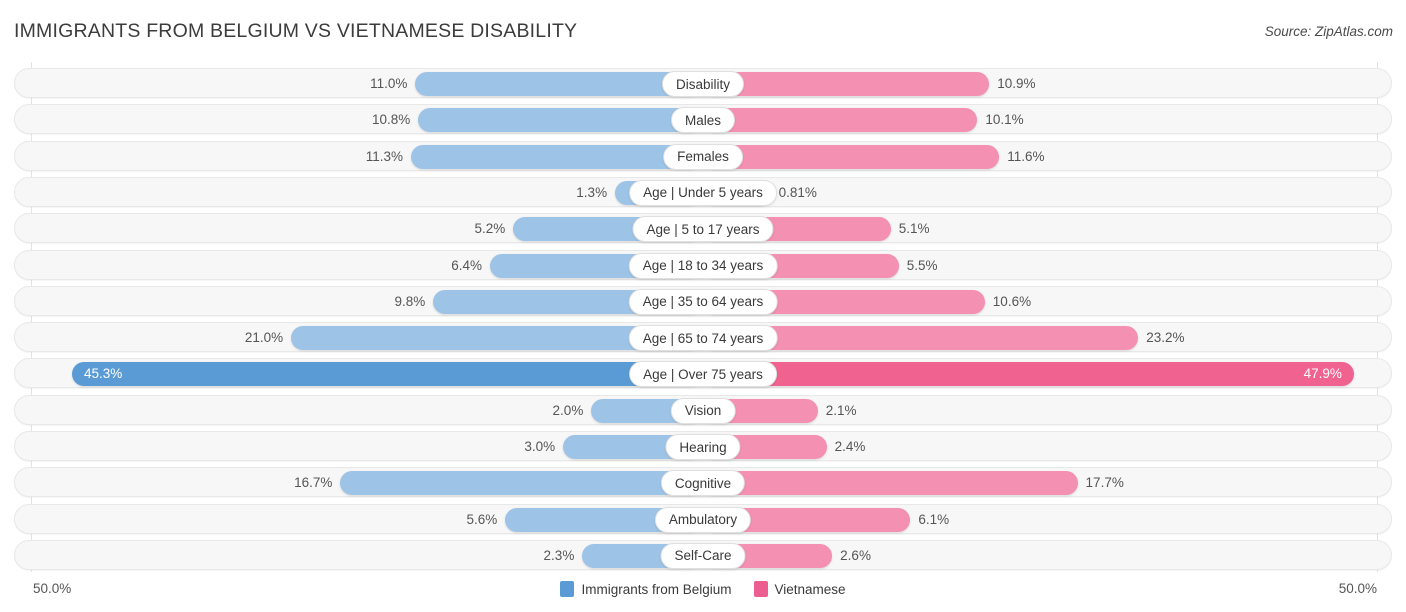 This screenshot has height=612, width=1406. I want to click on chart-row: 45.3% 47.9% Age | Over 75 years, so click(703, 373).